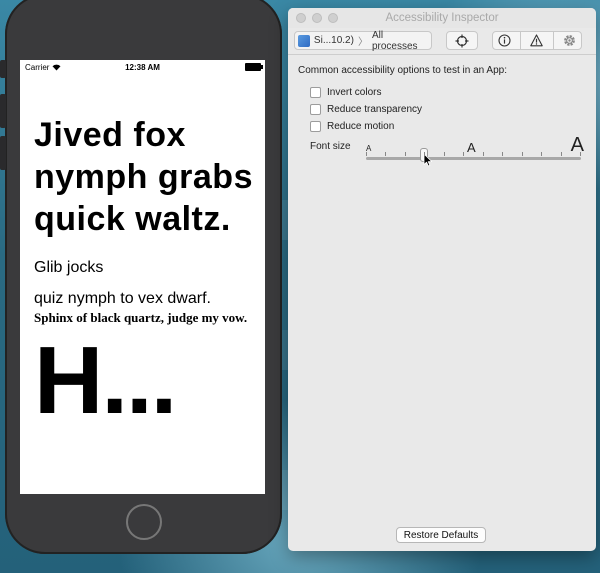 This screenshot has width=600, height=573. I want to click on info-icon, so click(504, 40).